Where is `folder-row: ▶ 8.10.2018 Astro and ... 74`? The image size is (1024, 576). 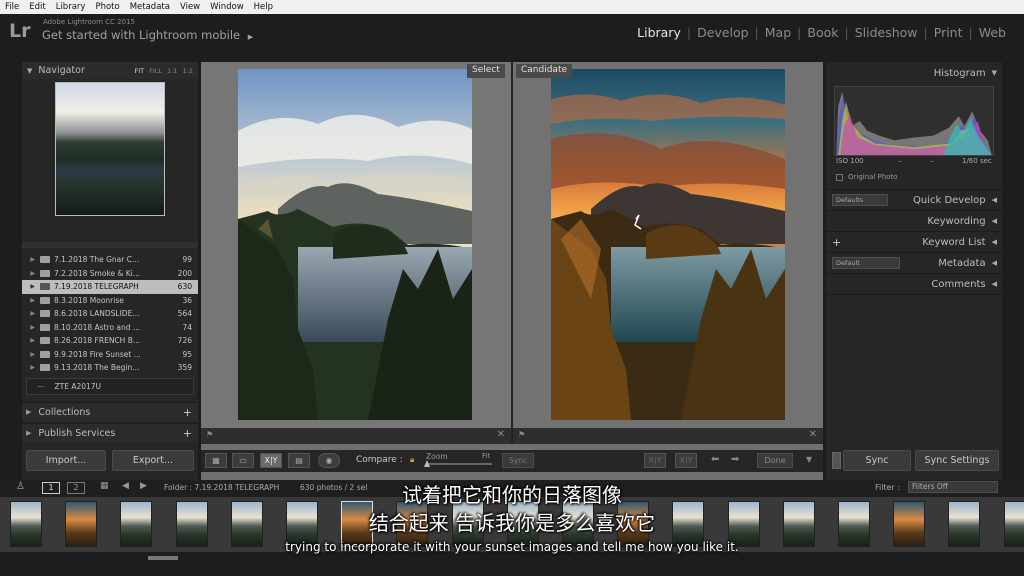
folder-row: ▶ 8.10.2018 Astro and ... 74 is located at coordinates (110, 328).